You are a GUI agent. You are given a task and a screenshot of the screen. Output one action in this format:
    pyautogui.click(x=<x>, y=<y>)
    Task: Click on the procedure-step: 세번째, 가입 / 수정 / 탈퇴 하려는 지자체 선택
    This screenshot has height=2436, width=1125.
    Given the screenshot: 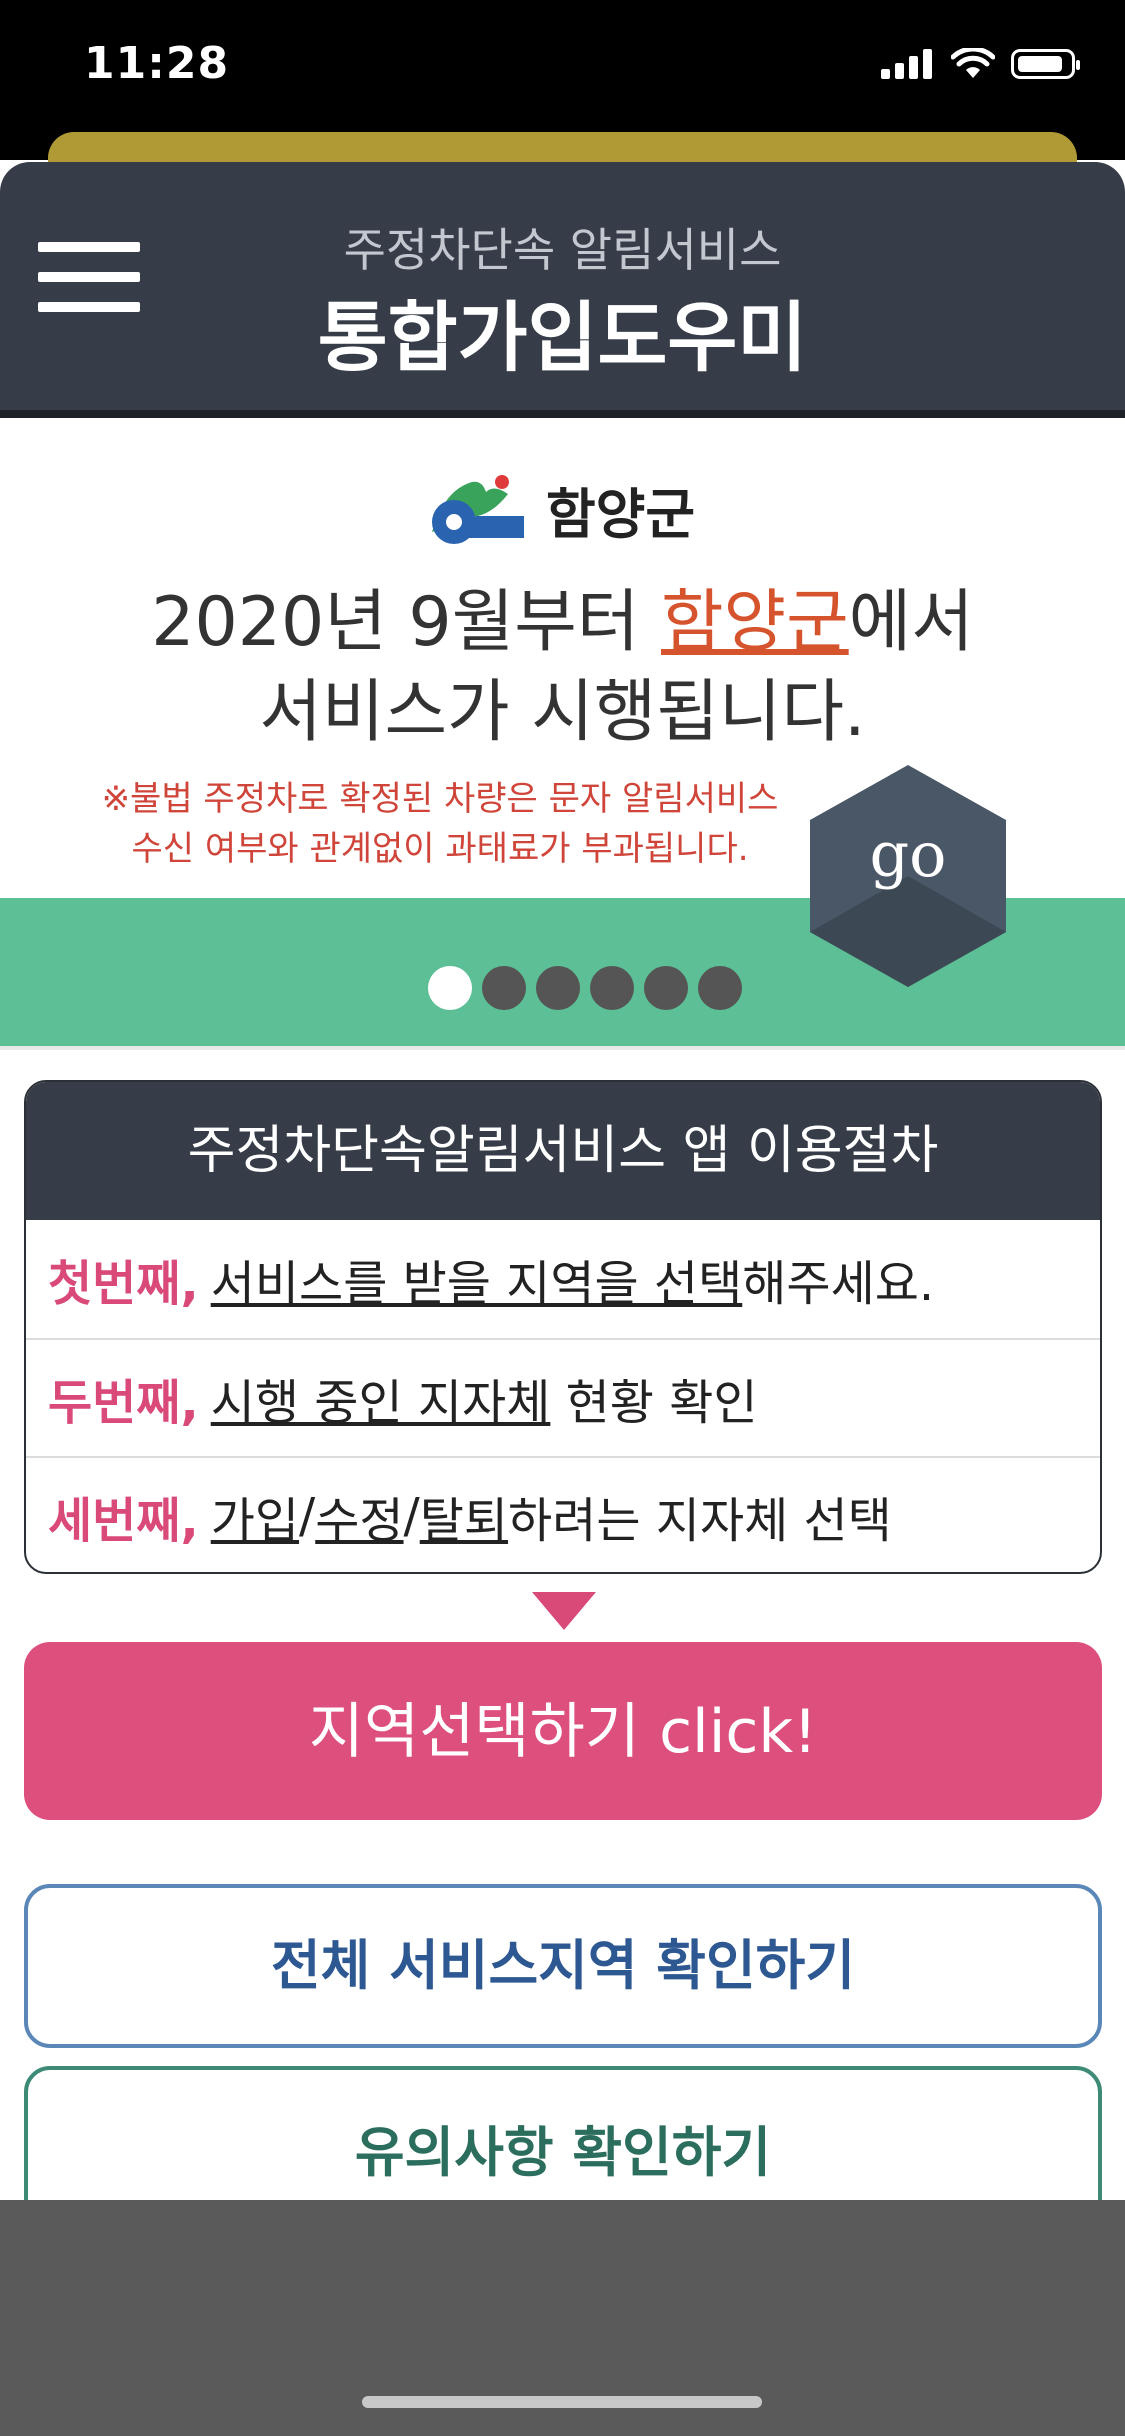 What is the action you would take?
    pyautogui.click(x=563, y=1514)
    